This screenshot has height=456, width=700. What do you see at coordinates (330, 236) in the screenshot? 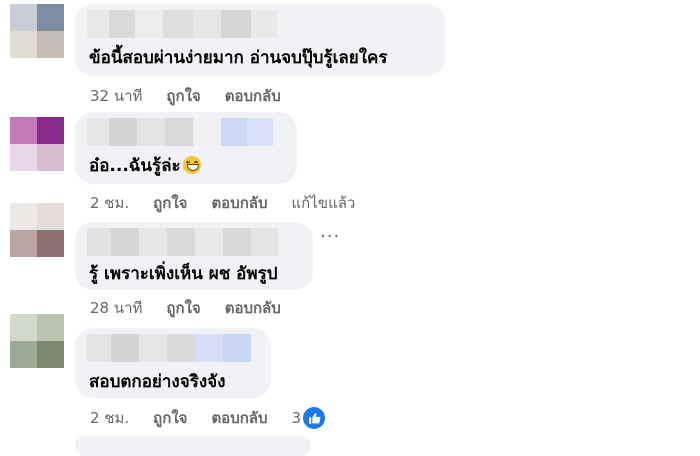
I see `more-dots-icon: ···` at bounding box center [330, 236].